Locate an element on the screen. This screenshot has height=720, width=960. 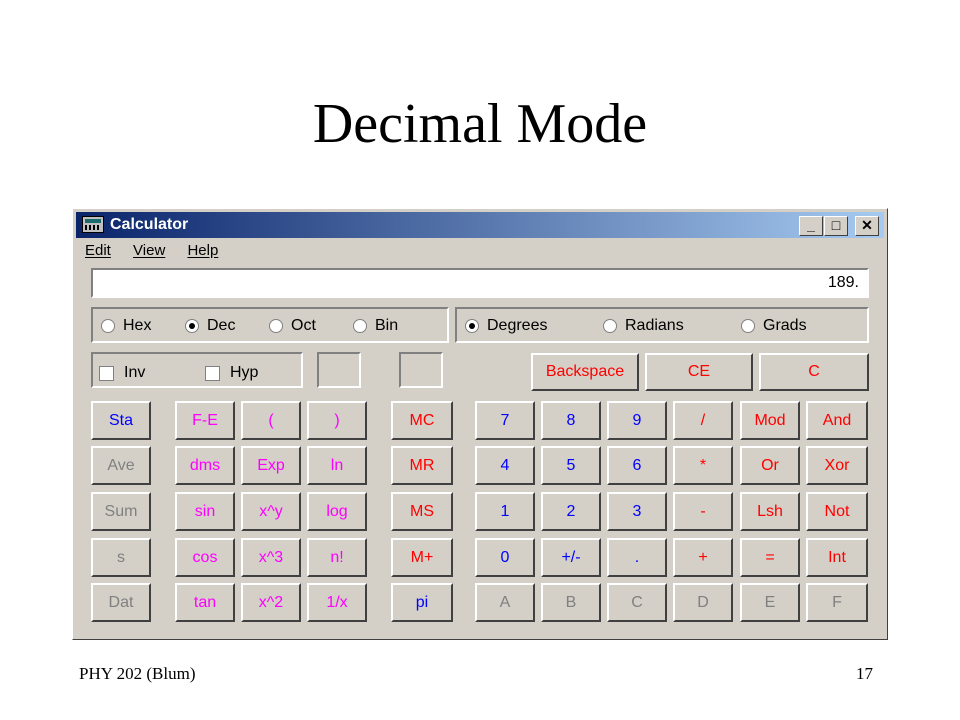
inv-label: Inv is located at coordinates (135, 372).